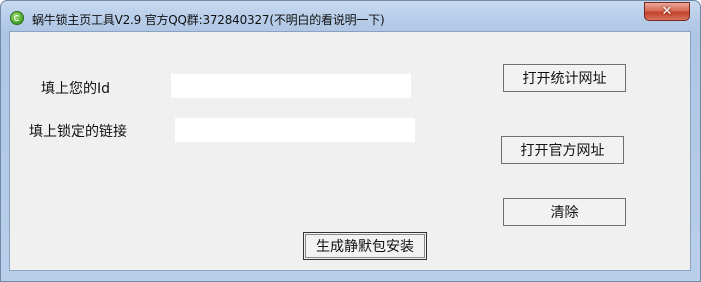 This screenshot has width=701, height=282. Describe the element at coordinates (562, 150) in the screenshot. I see `open-official-url-button: 打开官方网址` at that location.